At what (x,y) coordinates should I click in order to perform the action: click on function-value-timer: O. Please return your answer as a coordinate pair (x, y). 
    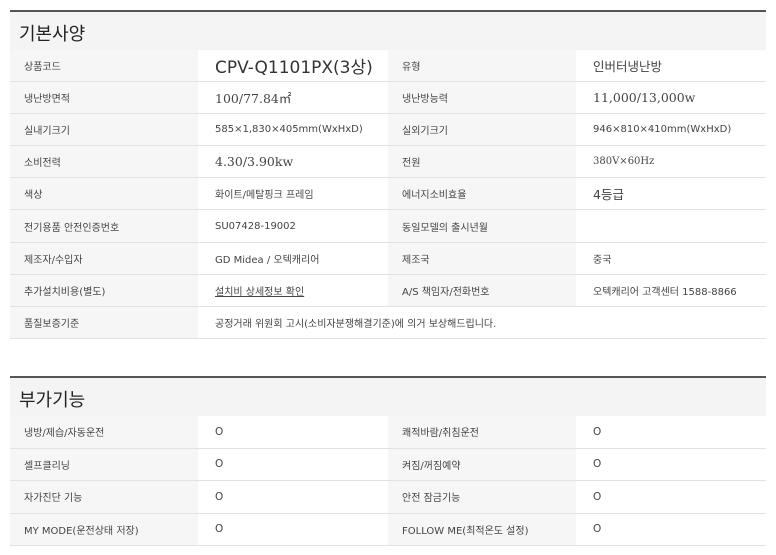
    Looking at the image, I should click on (671, 464).